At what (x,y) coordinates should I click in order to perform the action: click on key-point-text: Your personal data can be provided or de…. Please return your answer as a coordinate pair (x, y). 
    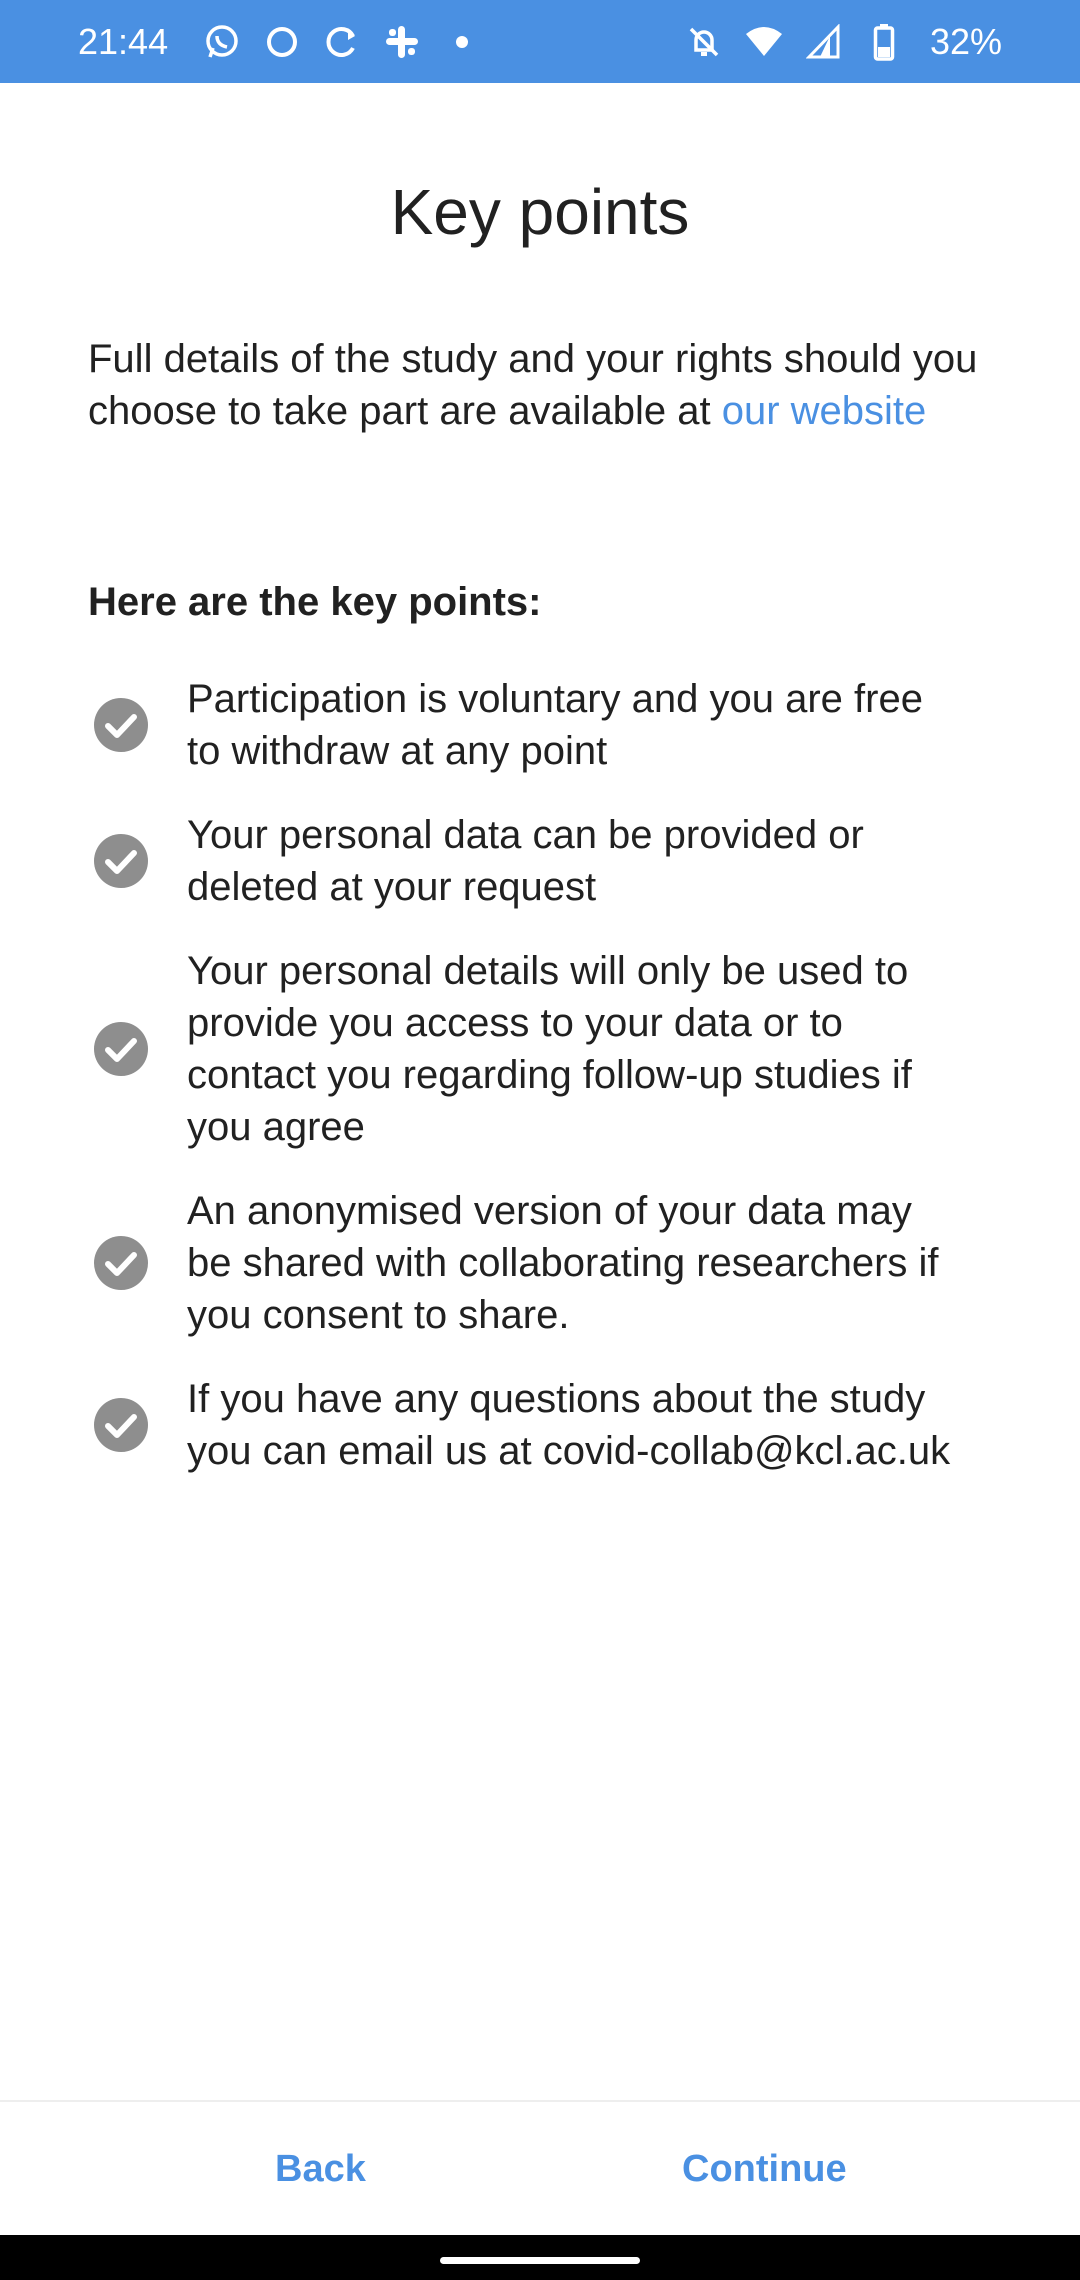
    Looking at the image, I should click on (525, 861).